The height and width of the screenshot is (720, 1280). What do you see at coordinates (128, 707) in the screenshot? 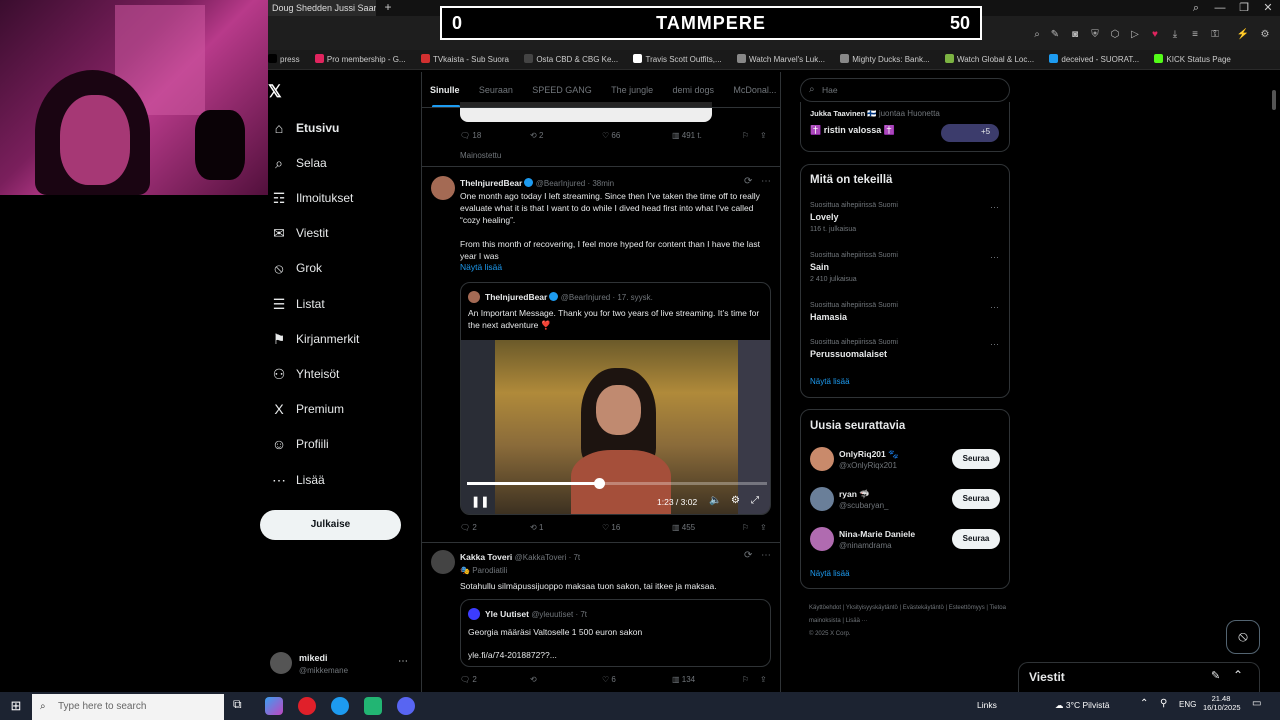
I see `taskbar-search-input: ⌕ Type here to search` at bounding box center [128, 707].